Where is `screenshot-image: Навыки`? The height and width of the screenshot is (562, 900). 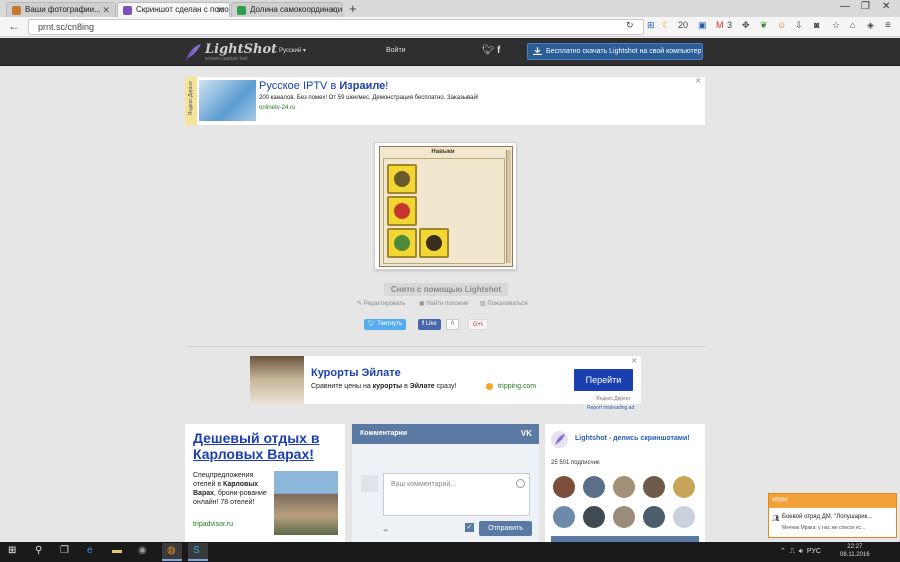 screenshot-image: Навыки is located at coordinates (445, 206).